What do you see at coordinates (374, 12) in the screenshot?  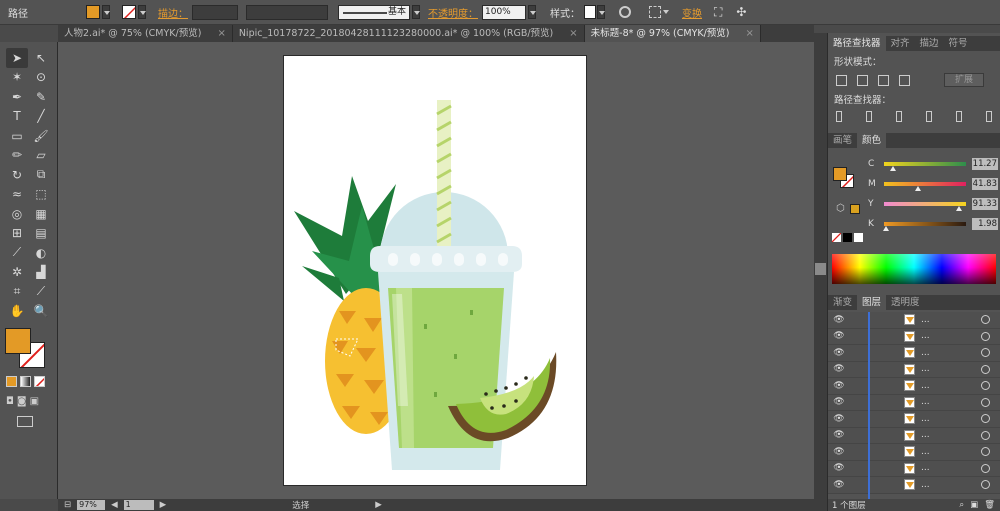 I see `stroke-profile-select: 基本` at bounding box center [374, 12].